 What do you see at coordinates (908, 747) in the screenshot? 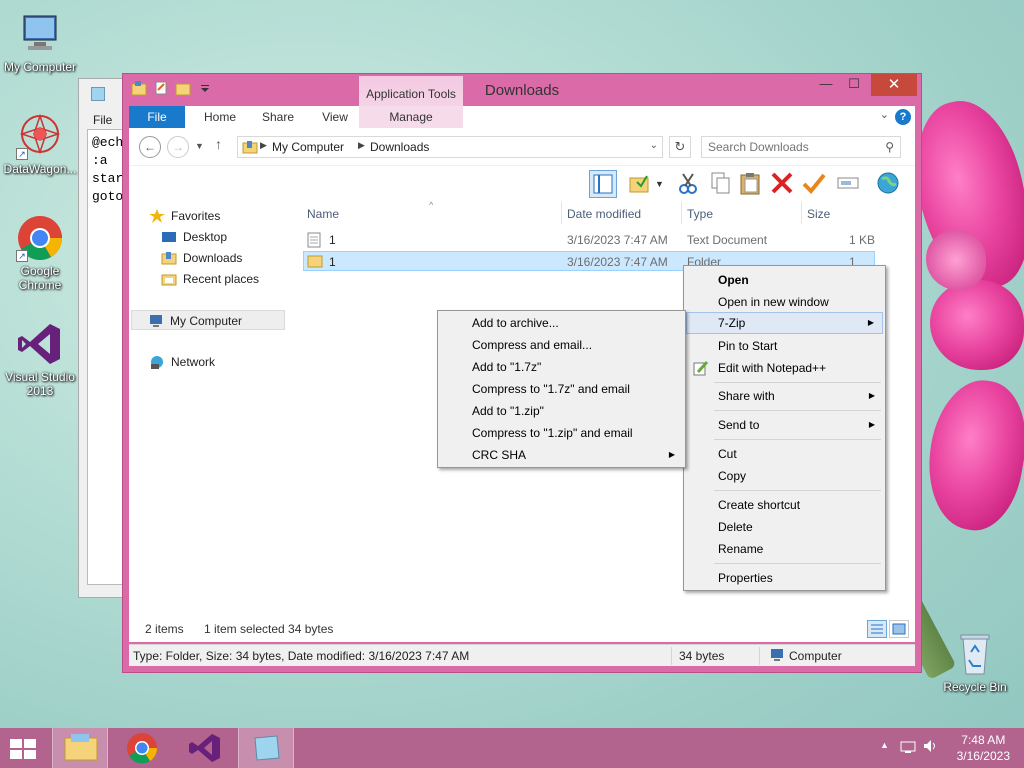
I see `network-status-icon` at bounding box center [908, 747].